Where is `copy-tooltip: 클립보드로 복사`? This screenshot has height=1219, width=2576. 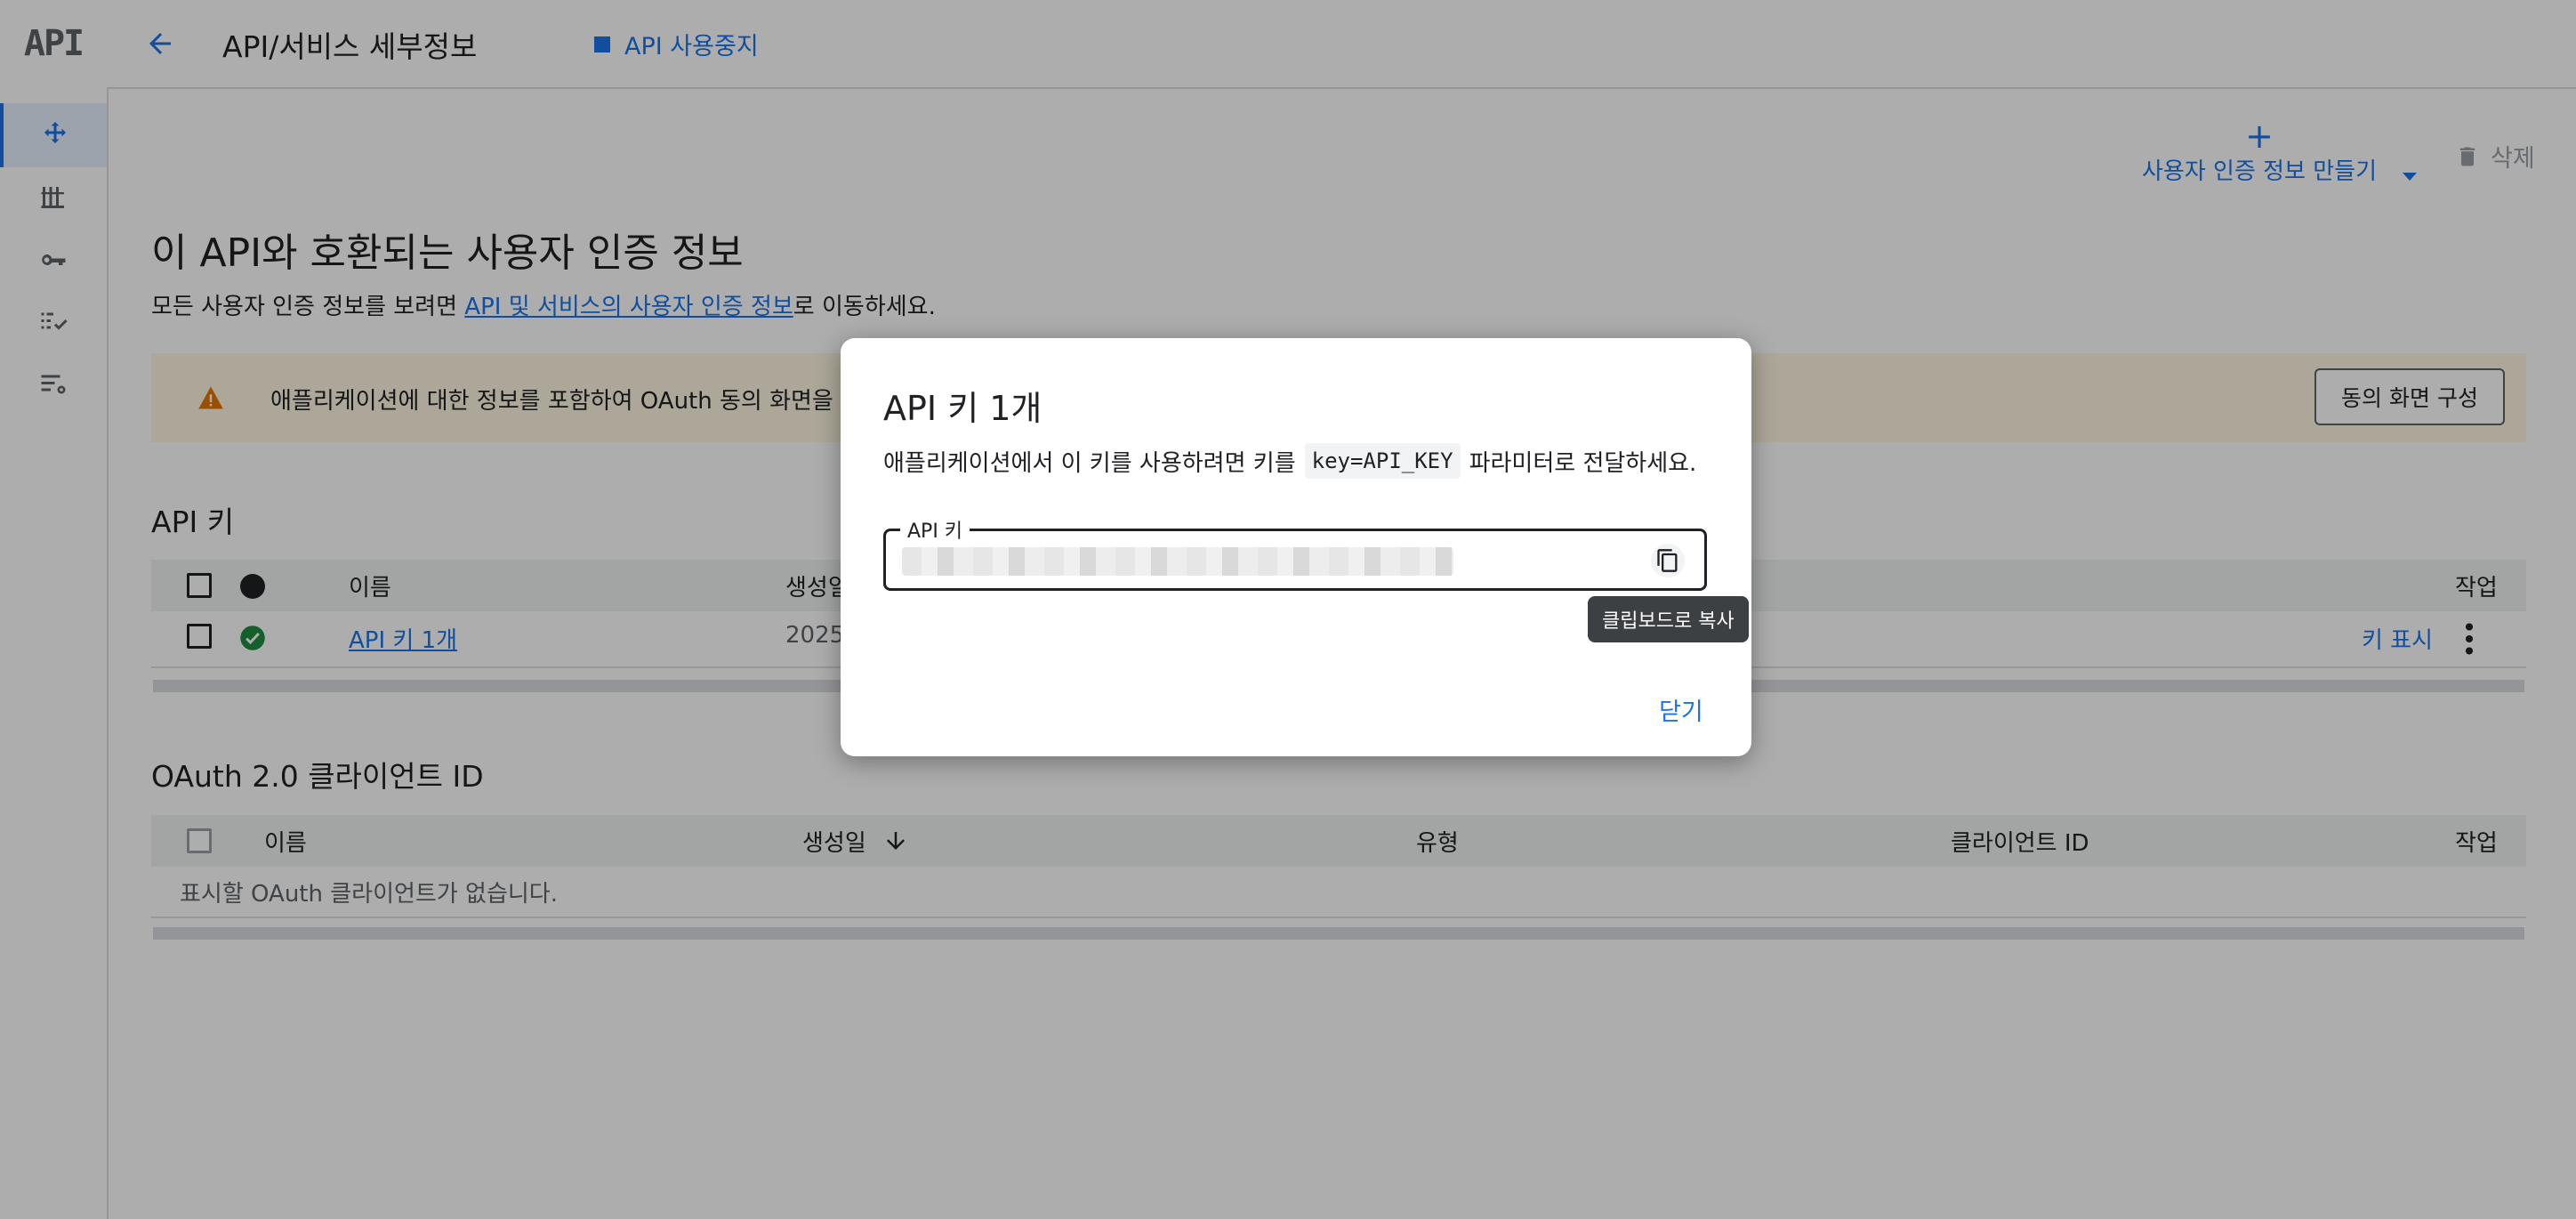 copy-tooltip: 클립보드로 복사 is located at coordinates (1668, 619).